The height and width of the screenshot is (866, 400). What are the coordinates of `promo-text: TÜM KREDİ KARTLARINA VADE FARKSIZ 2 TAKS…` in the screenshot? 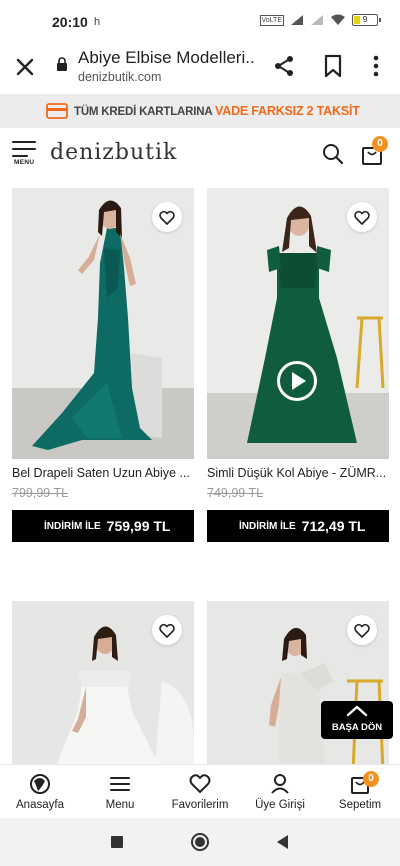 It's located at (217, 111).